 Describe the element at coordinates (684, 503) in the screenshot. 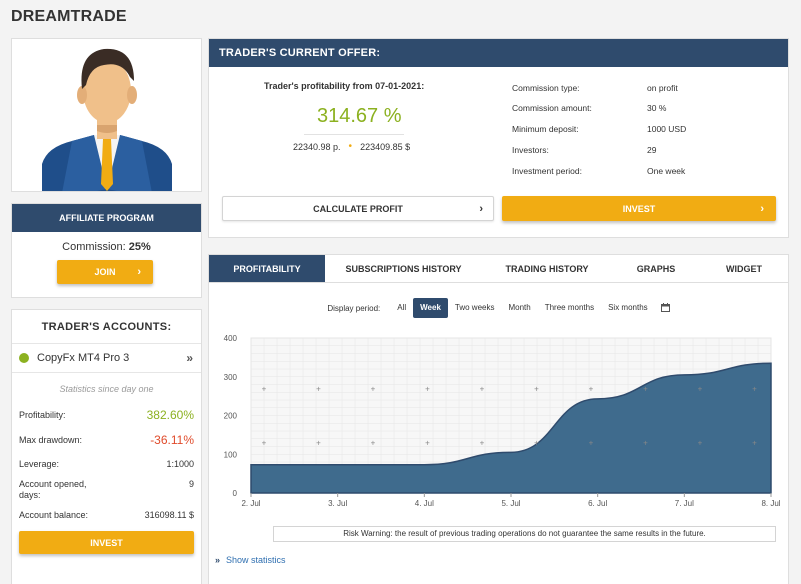

I see `x-tick-label: 7. Jul` at that location.